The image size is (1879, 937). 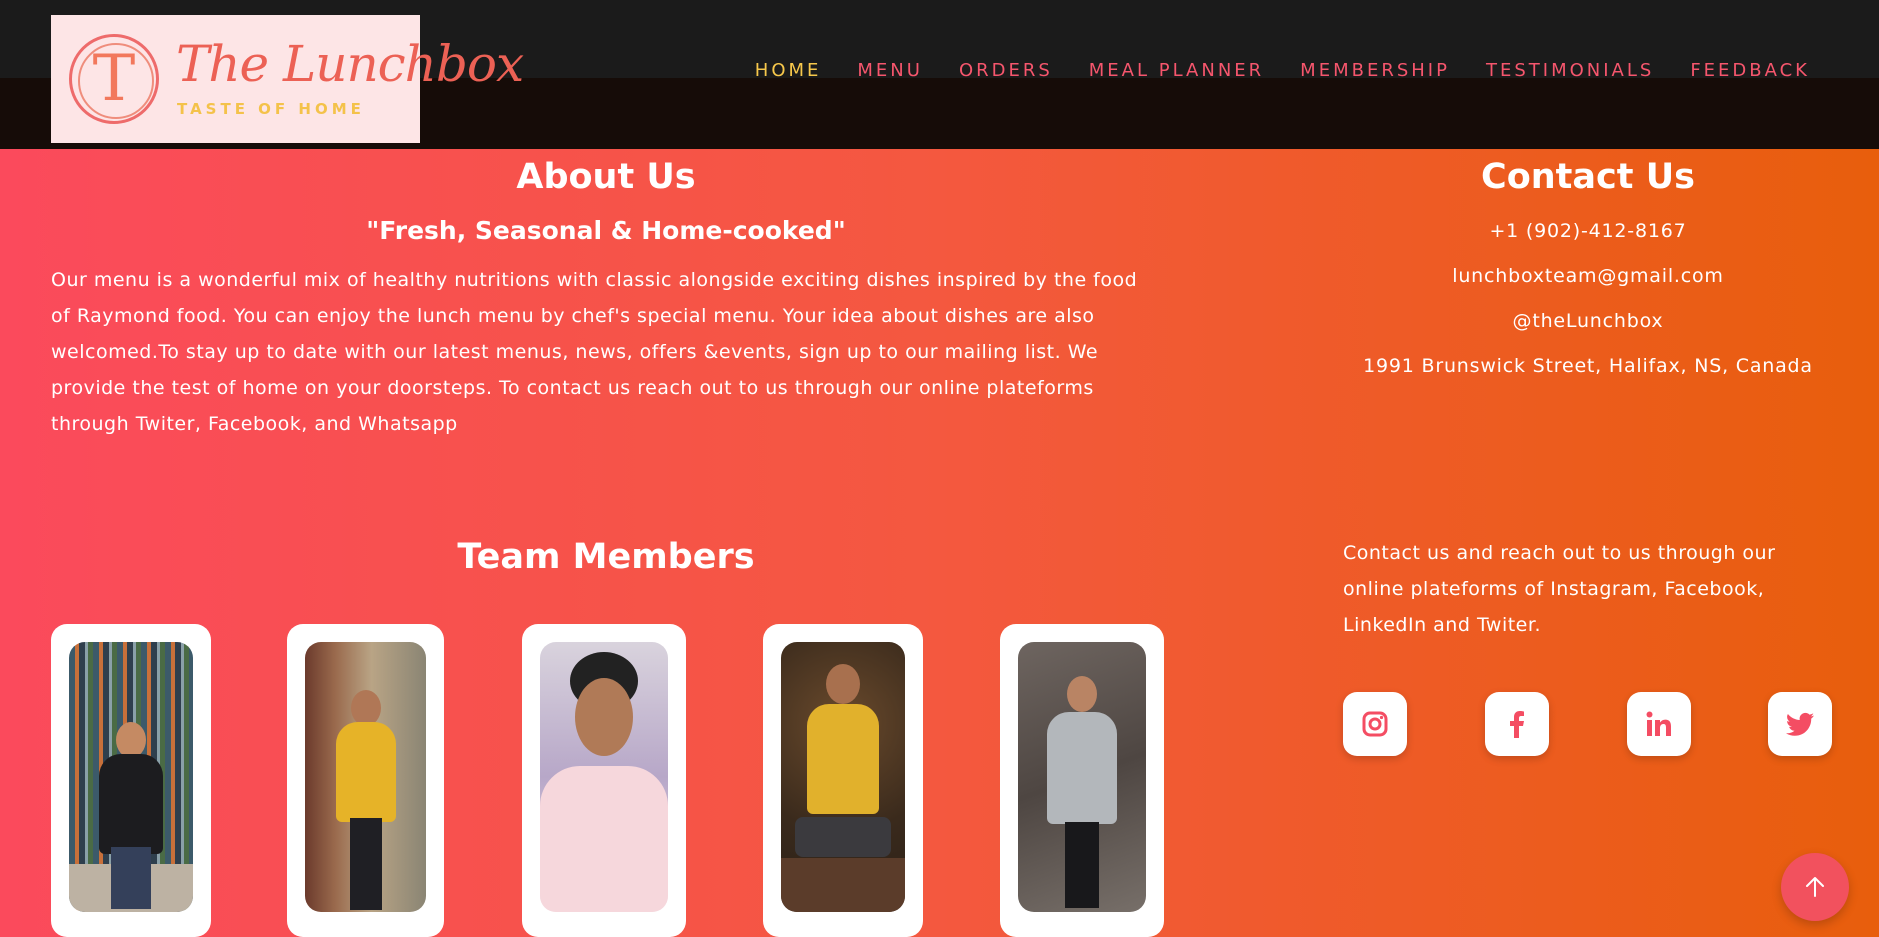 I want to click on arrow-up-icon, so click(x=1815, y=887).